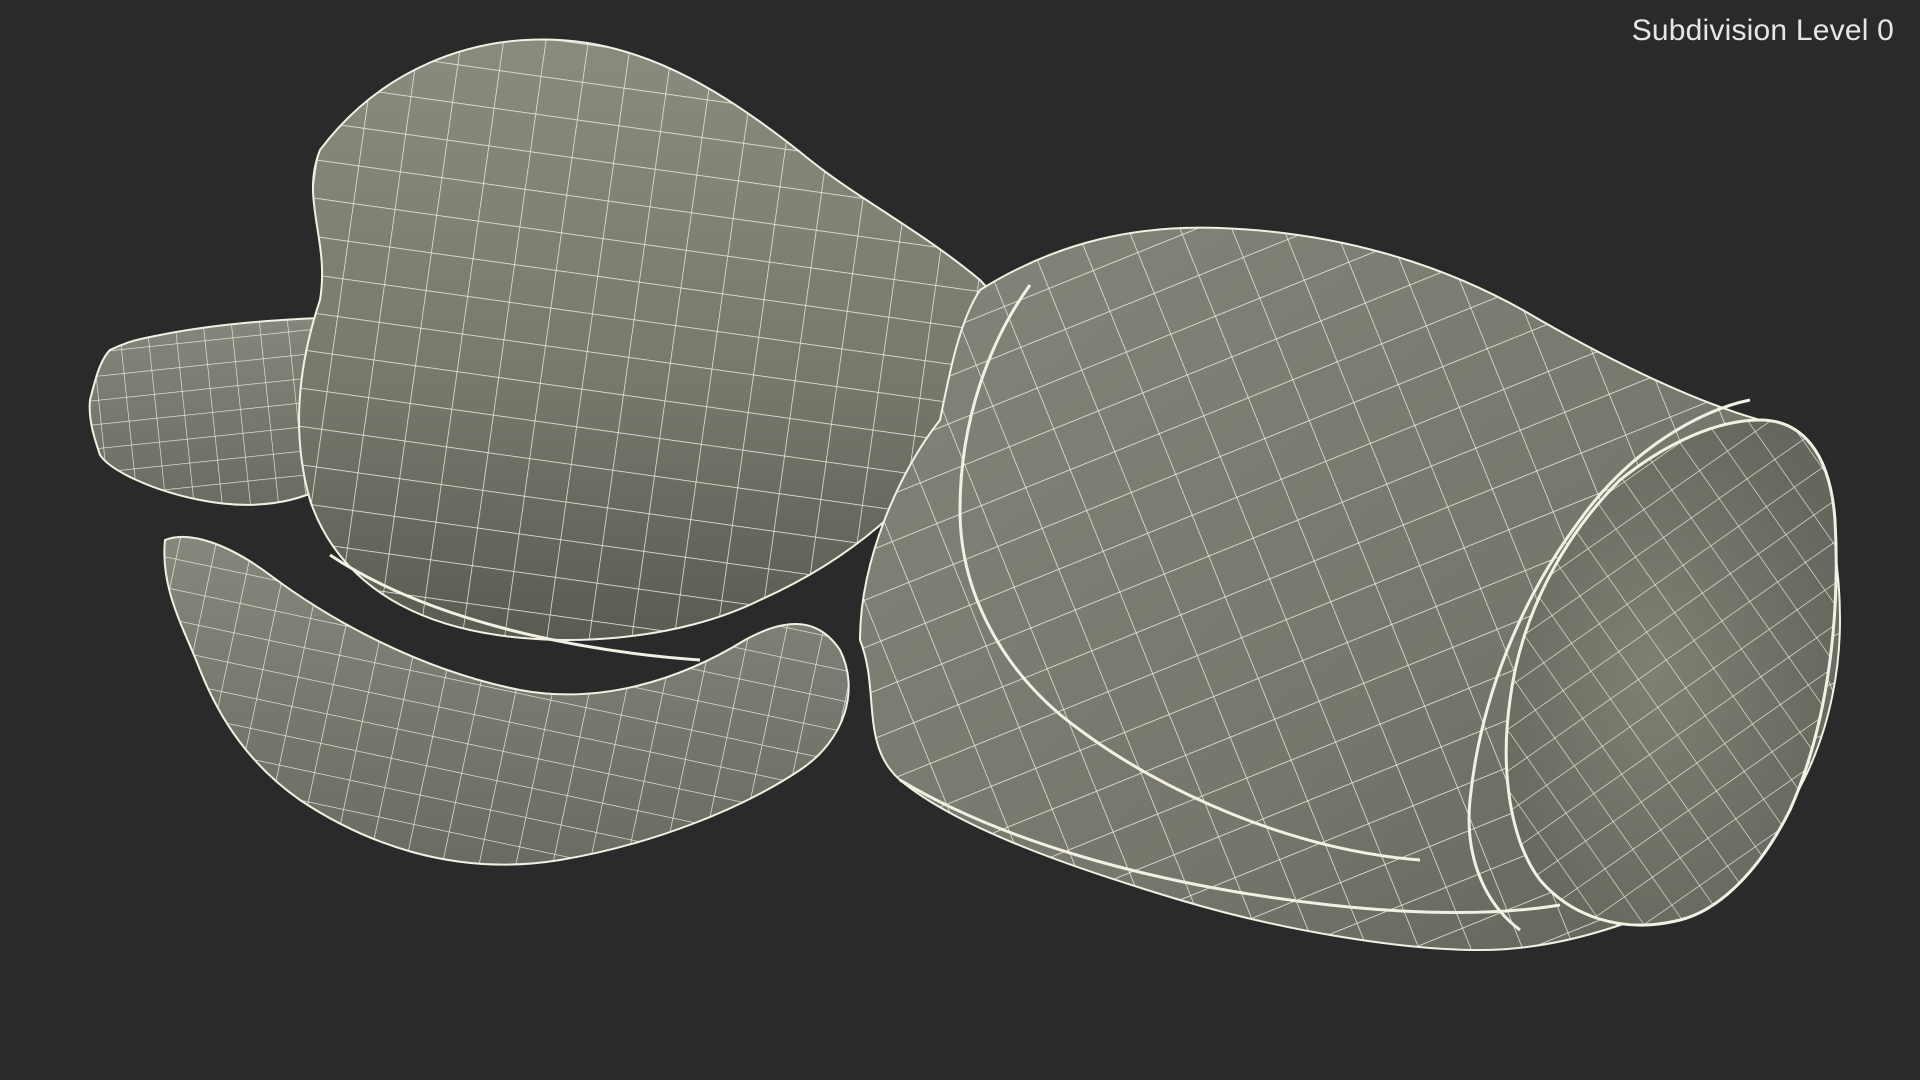 This screenshot has height=1080, width=1920. What do you see at coordinates (1762, 30) in the screenshot?
I see `subdivision-level-label: Subdivision Level 0` at bounding box center [1762, 30].